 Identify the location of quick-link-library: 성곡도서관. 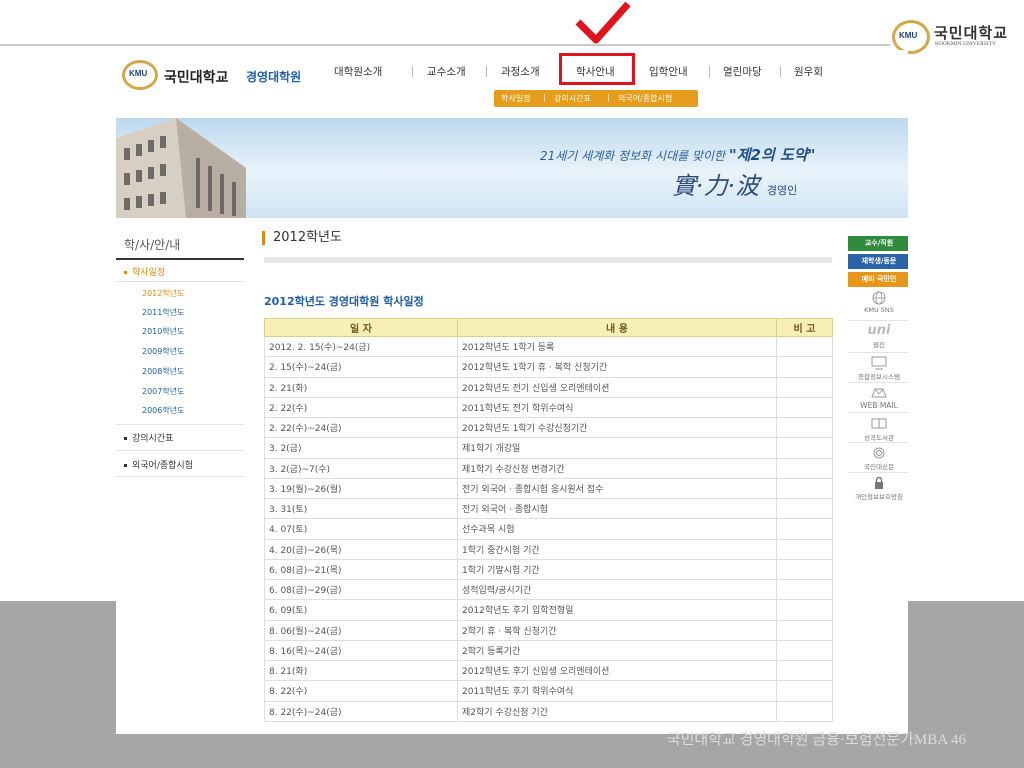
(876, 429).